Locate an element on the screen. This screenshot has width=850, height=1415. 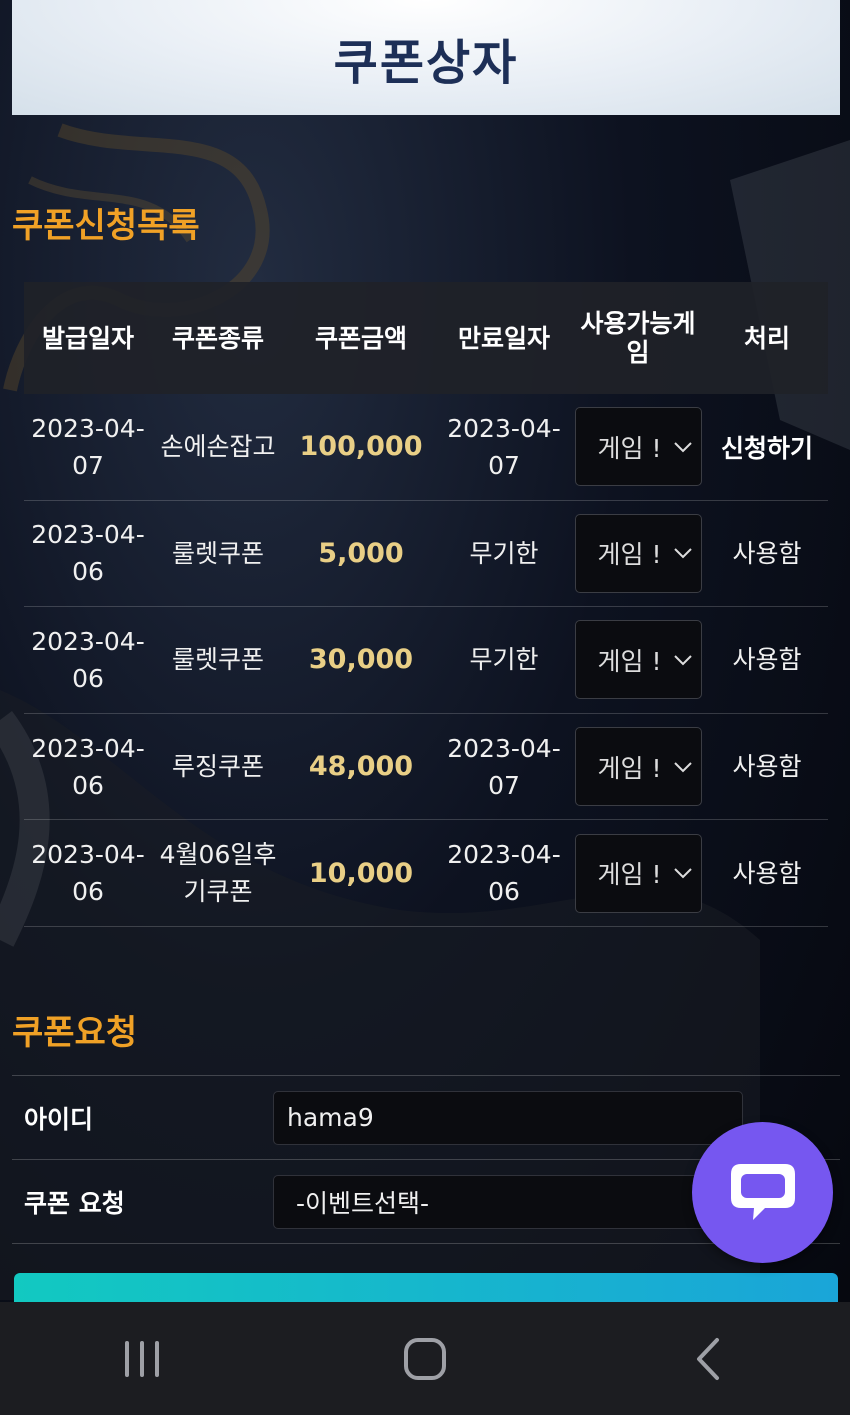
recent-apps-icon is located at coordinates (141, 1358).